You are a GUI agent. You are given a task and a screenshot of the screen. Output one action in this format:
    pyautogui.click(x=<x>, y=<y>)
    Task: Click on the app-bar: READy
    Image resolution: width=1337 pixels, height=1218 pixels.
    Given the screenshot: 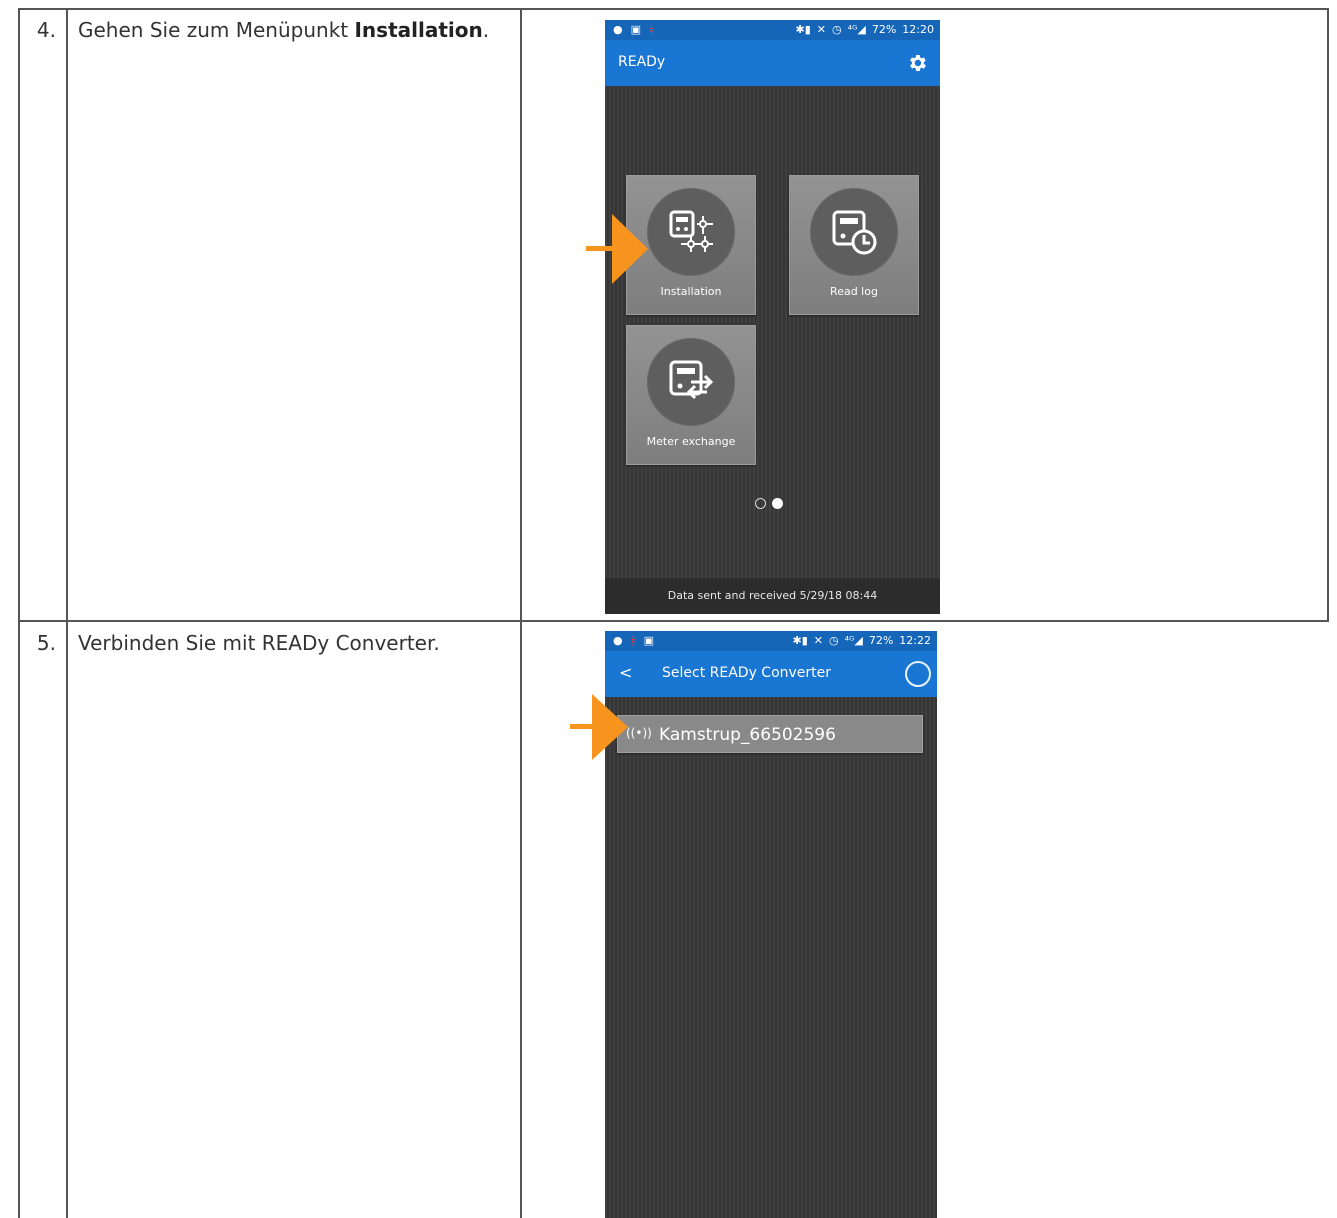 What is the action you would take?
    pyautogui.click(x=772, y=63)
    